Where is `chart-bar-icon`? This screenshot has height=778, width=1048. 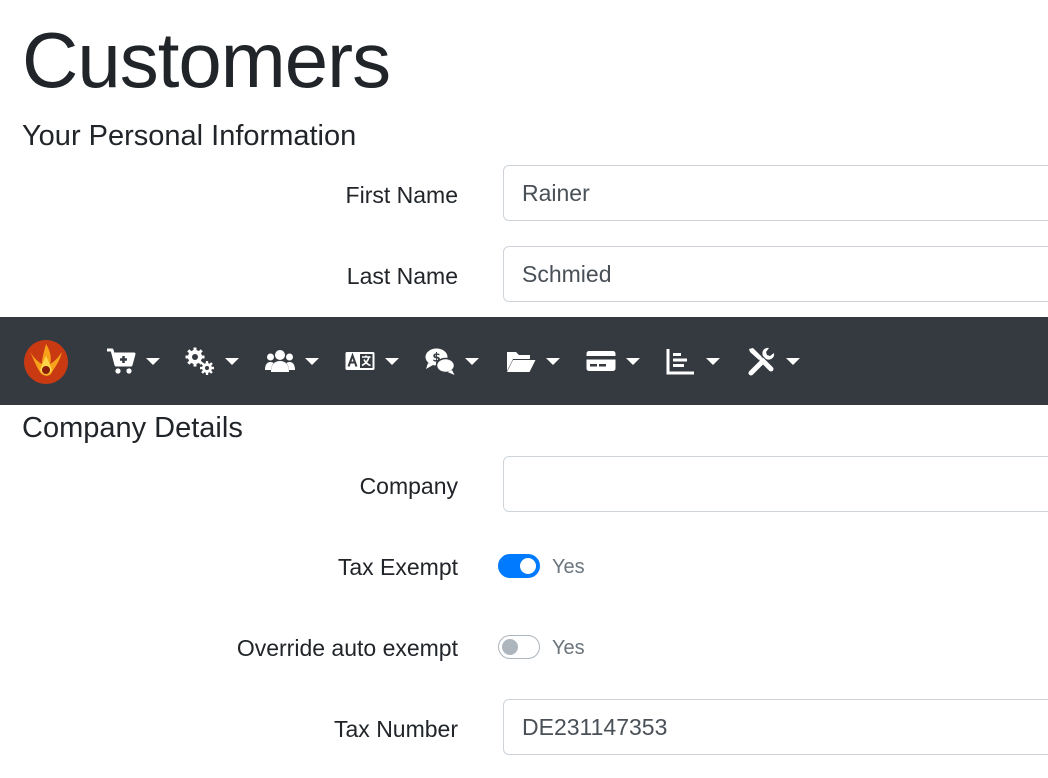
chart-bar-icon is located at coordinates (680, 362).